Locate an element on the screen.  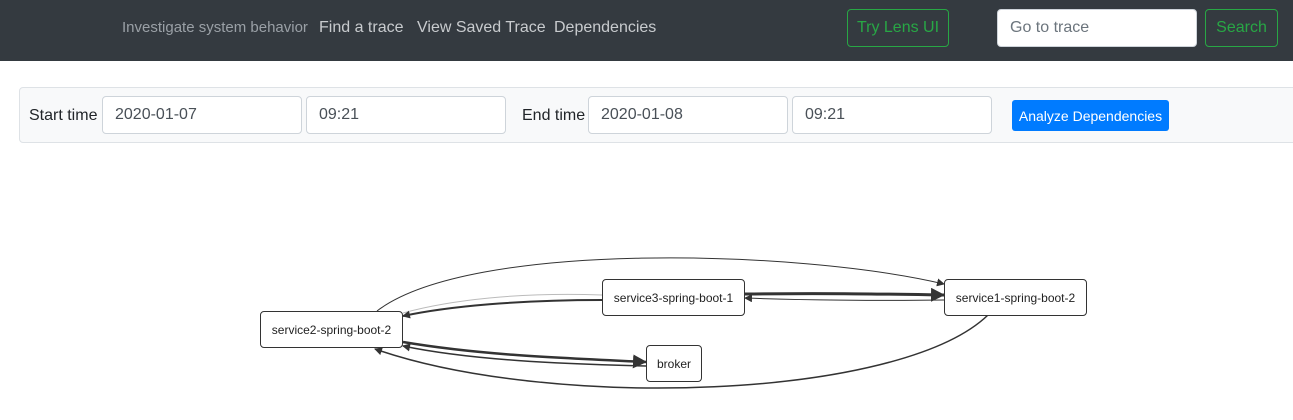
graph-node: service1-spring-boot-2 is located at coordinates (1015, 297).